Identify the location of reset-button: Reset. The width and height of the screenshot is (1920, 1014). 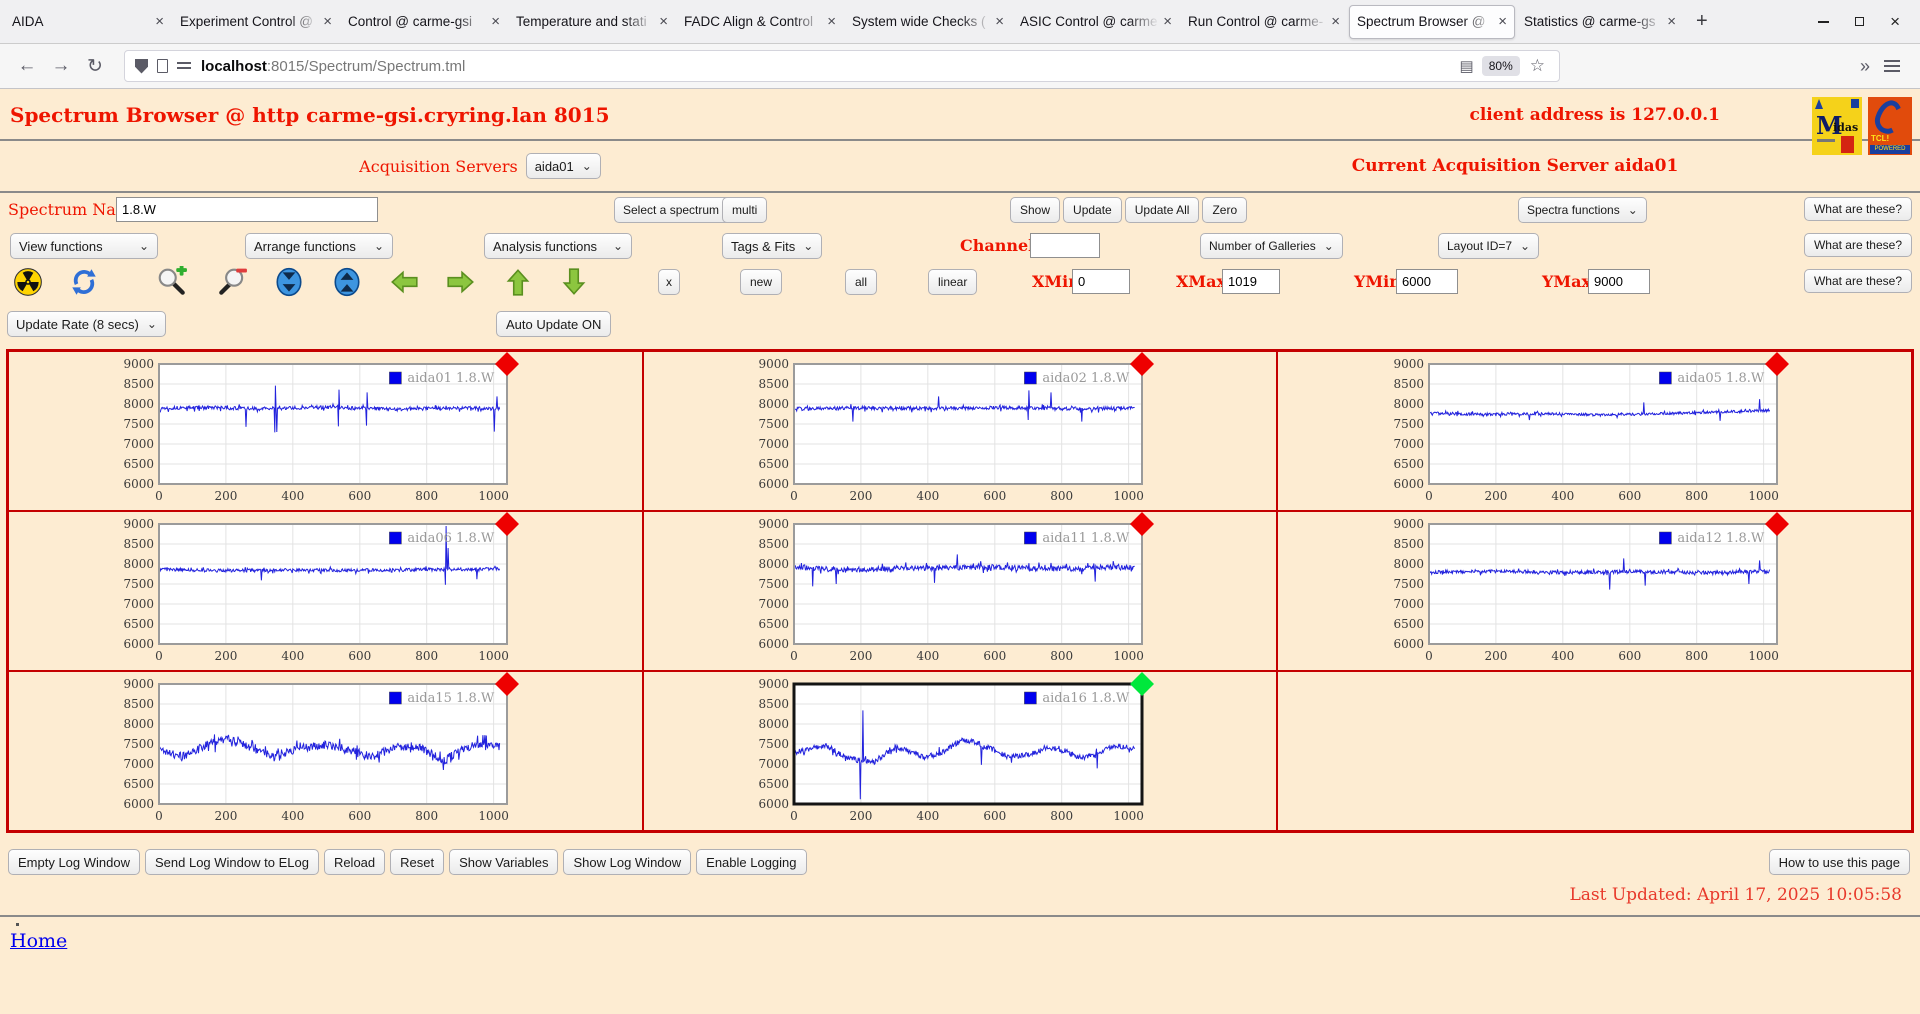
(417, 862).